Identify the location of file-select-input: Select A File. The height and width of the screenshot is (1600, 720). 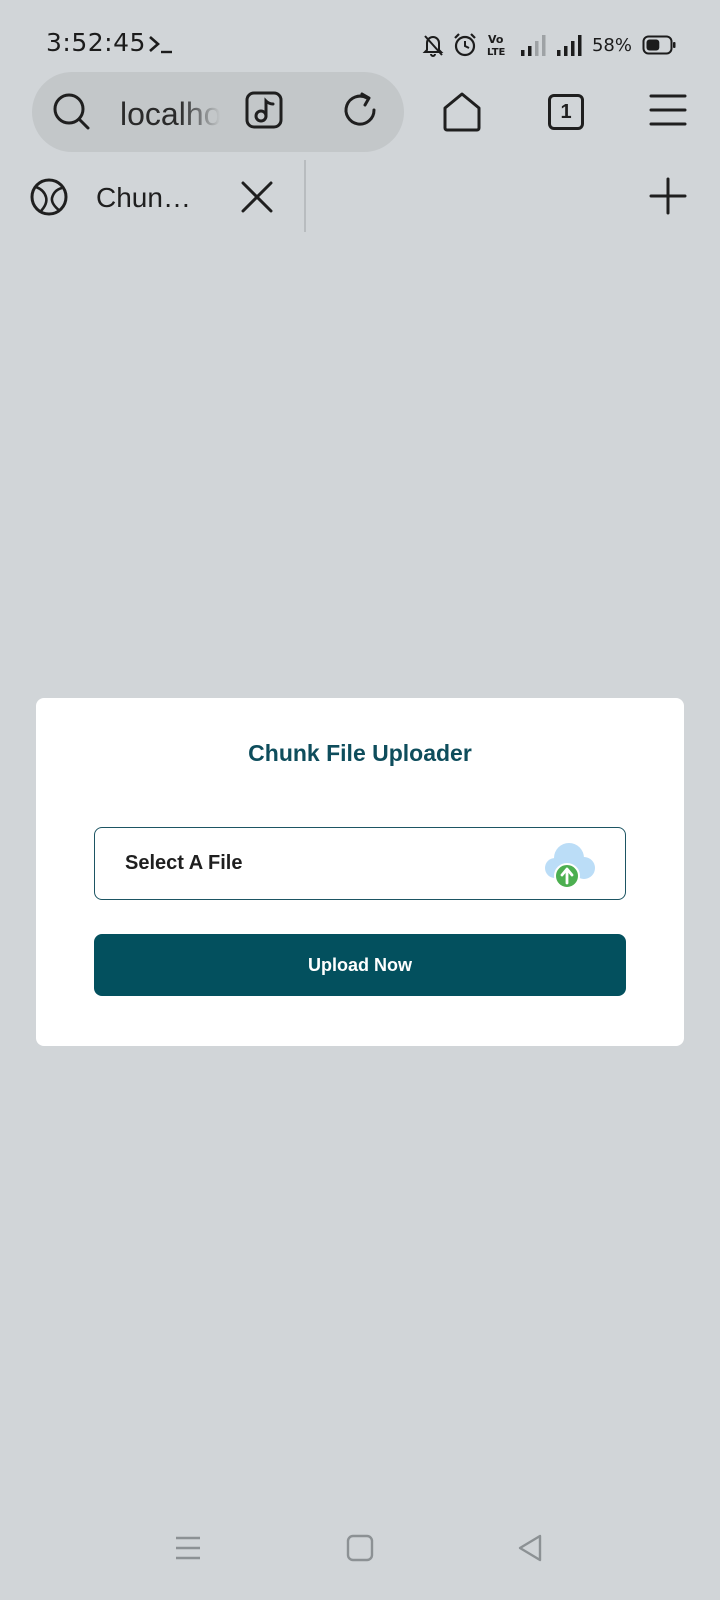
(360, 863).